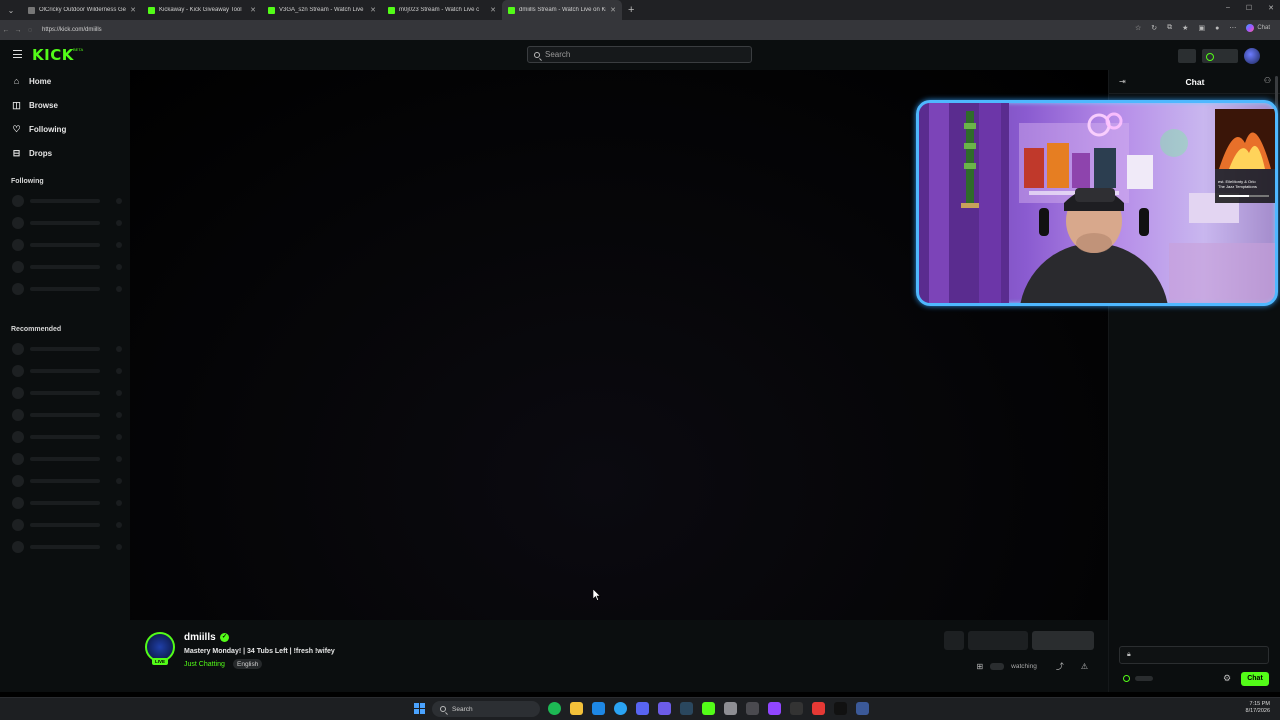 This screenshot has width=1280, height=720. What do you see at coordinates (620, 708) in the screenshot?
I see `edge-icon` at bounding box center [620, 708].